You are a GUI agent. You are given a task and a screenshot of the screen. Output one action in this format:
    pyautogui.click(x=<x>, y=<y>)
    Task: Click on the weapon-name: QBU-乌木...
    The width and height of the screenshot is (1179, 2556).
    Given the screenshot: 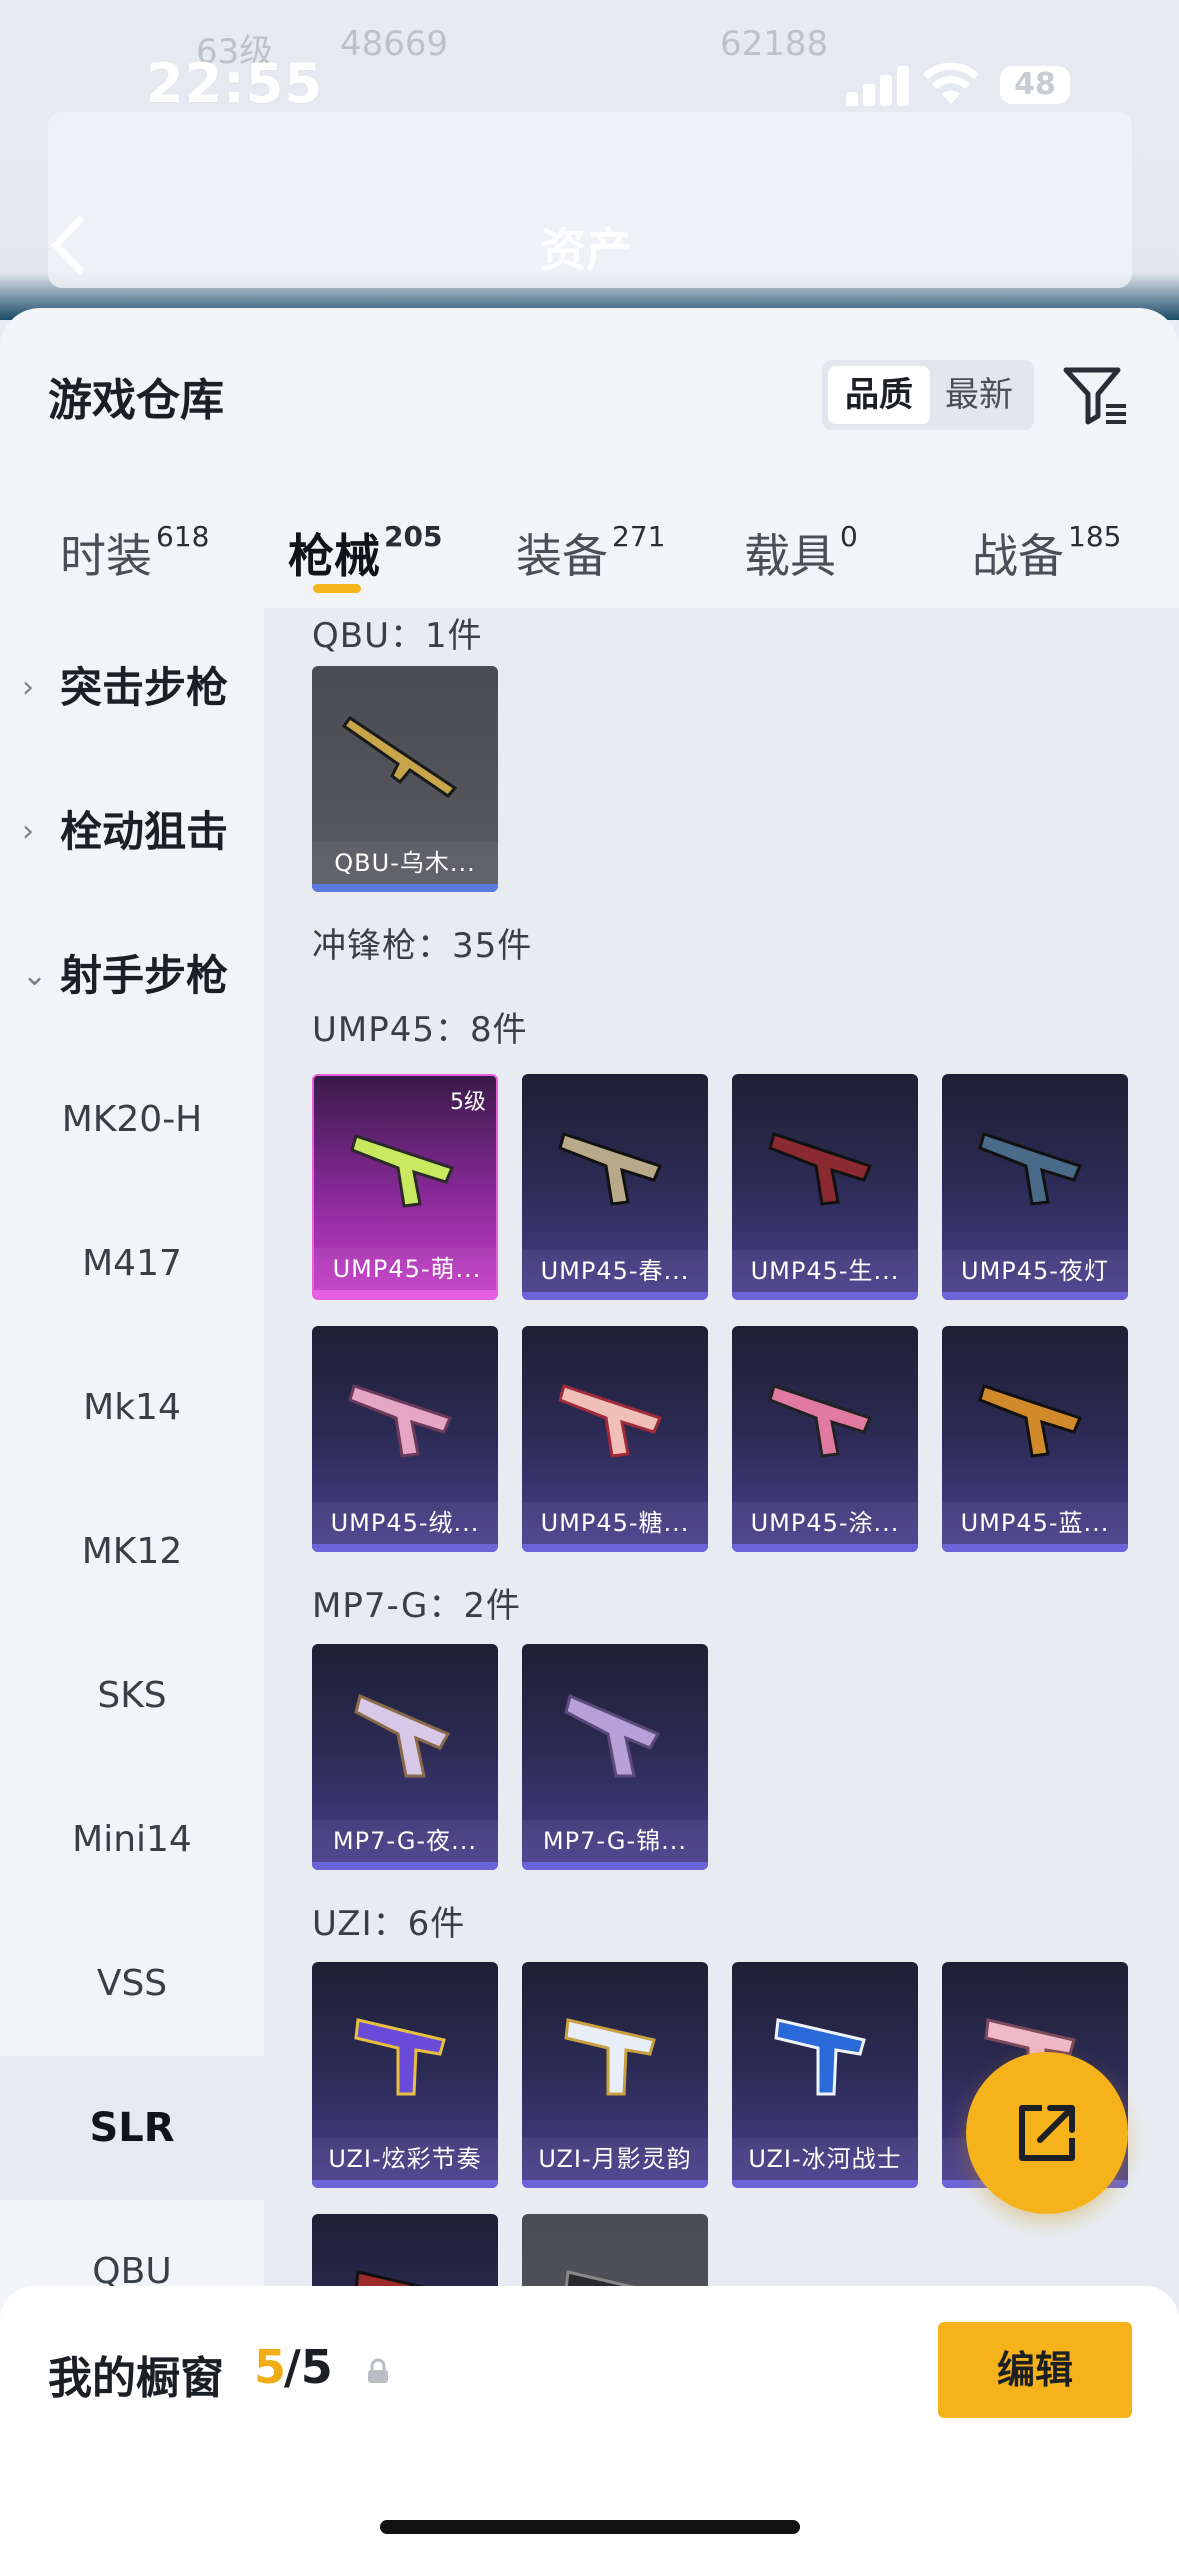 What is the action you would take?
    pyautogui.click(x=405, y=863)
    